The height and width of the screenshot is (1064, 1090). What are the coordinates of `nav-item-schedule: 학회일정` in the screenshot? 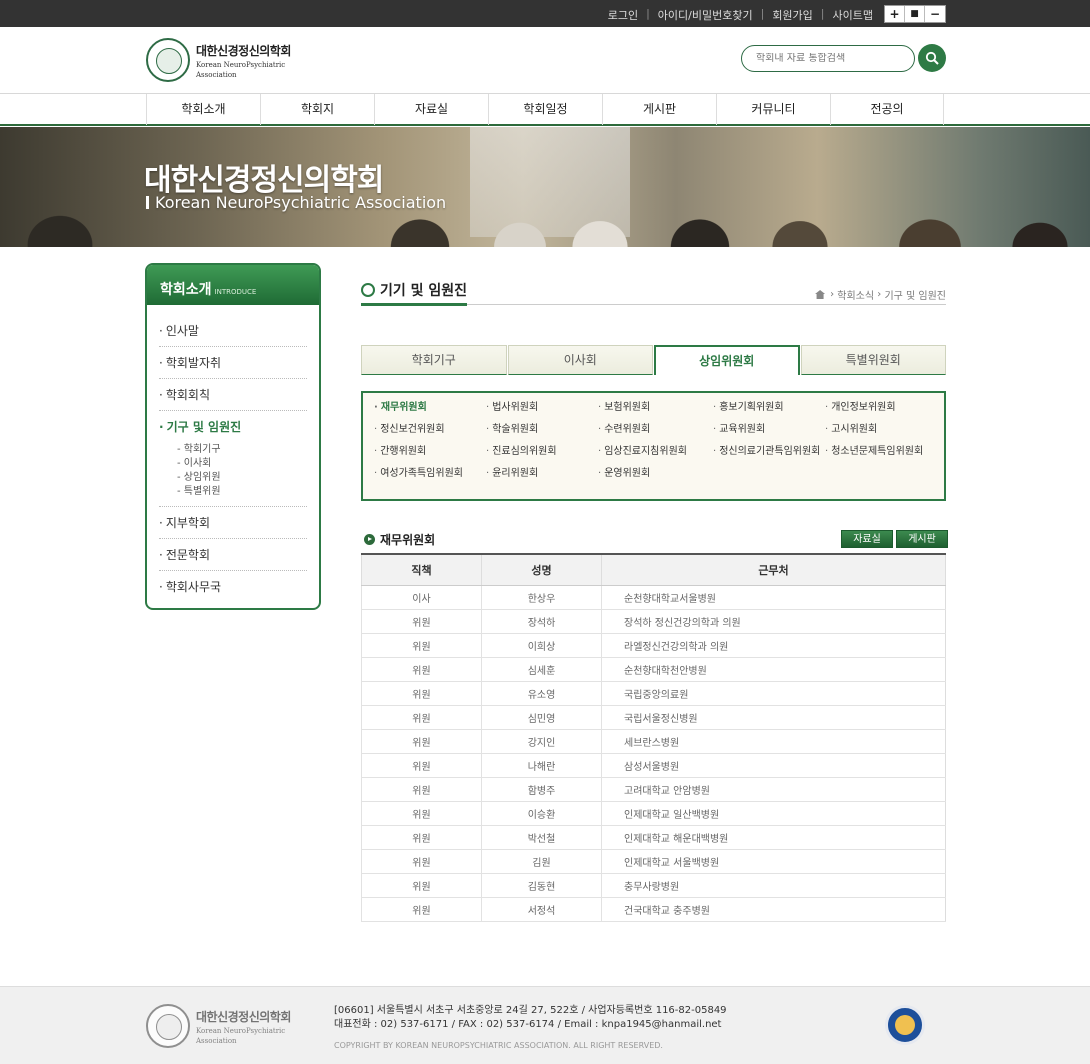 It's located at (545, 109).